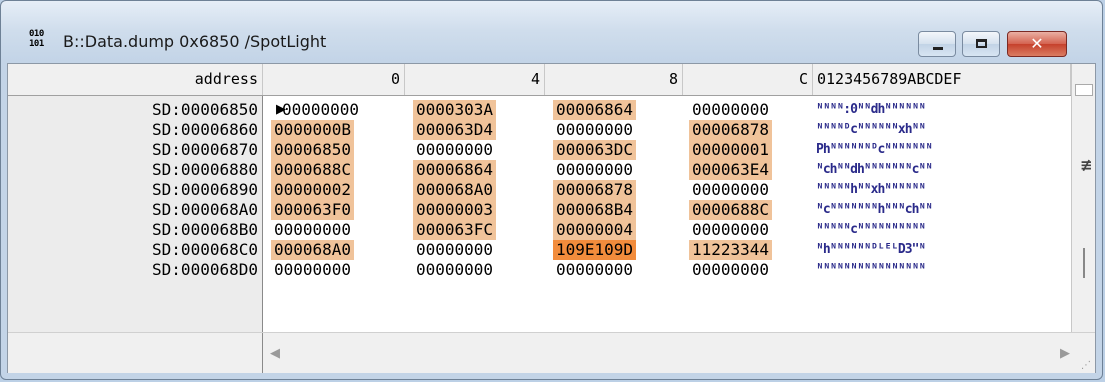 This screenshot has width=1105, height=382. Describe the element at coordinates (871, 130) in the screenshot. I see `ascii-cell: ᴺᴺᴺᴺᴰcᴺᴺᴺᴺᴺᴺxhᴺᴺ` at that location.